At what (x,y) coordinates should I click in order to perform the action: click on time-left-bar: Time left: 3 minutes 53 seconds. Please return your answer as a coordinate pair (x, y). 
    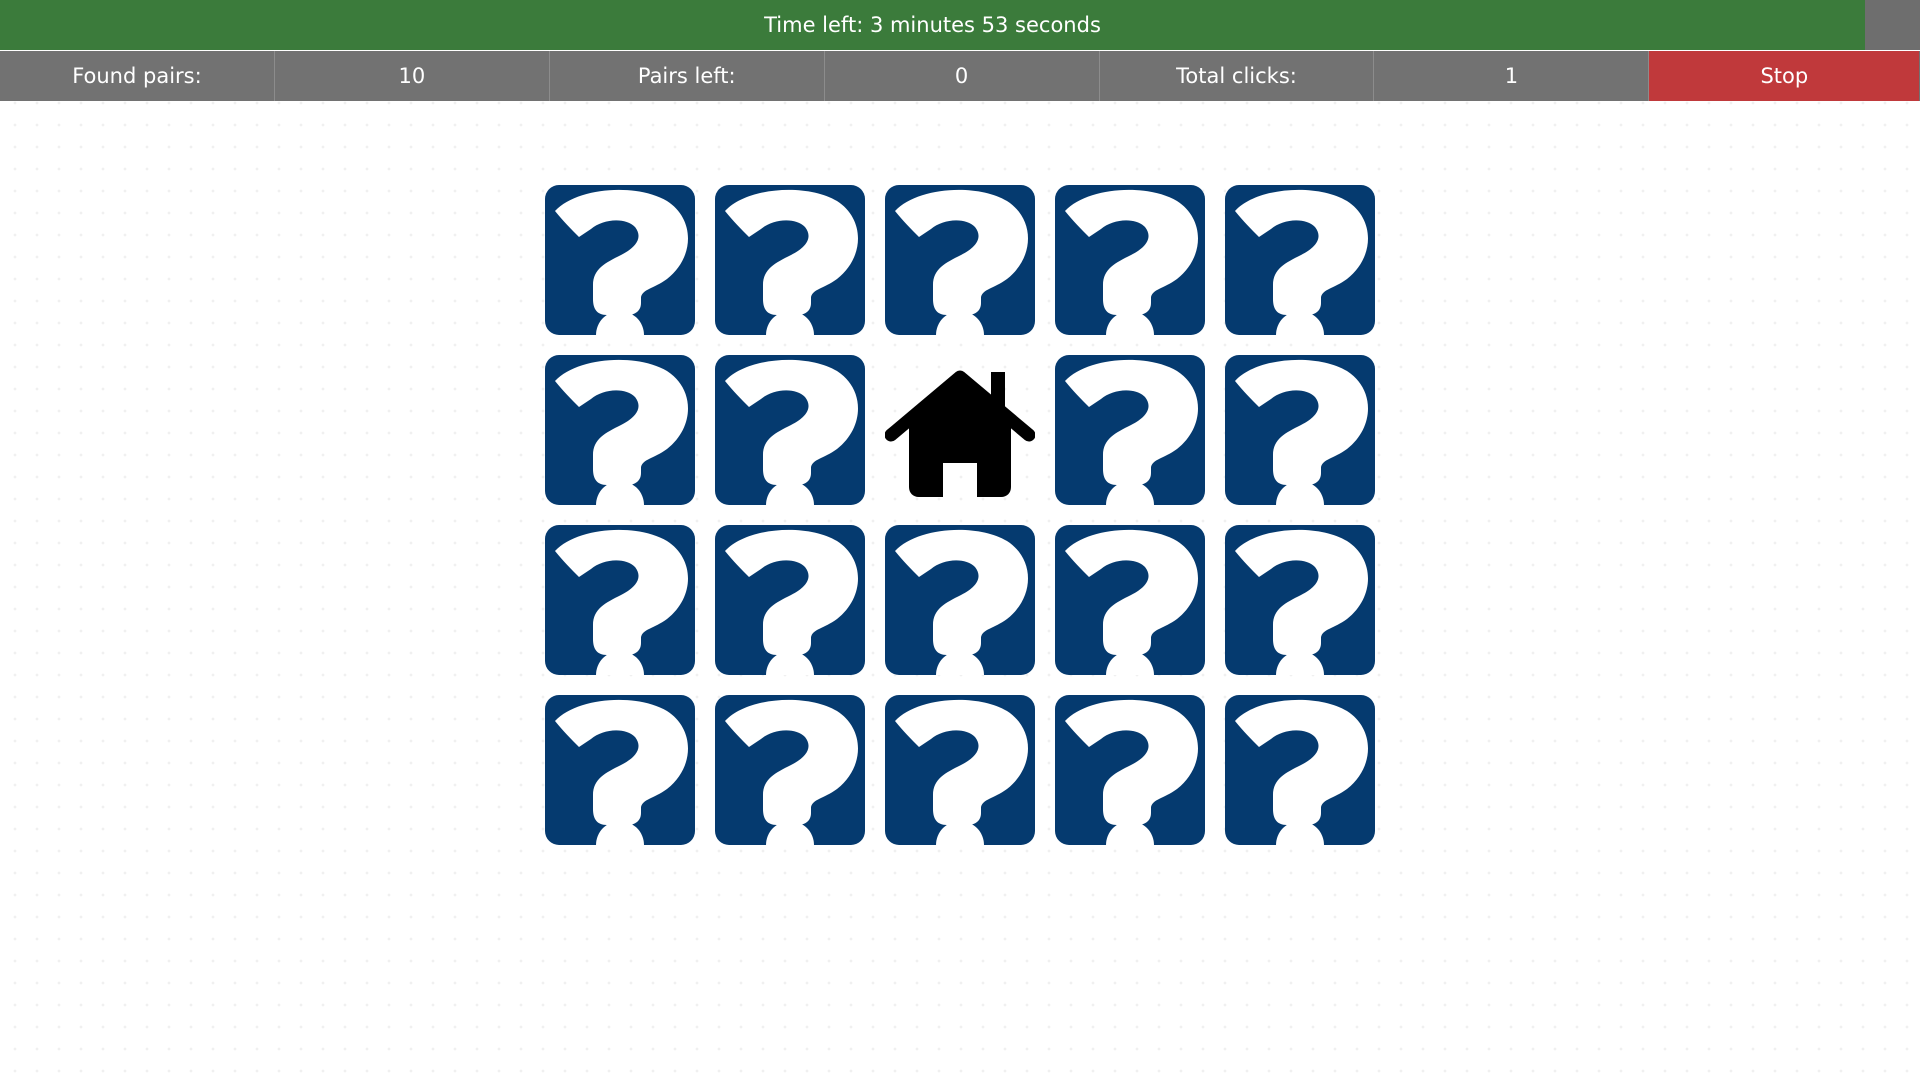
    Looking at the image, I should click on (932, 25).